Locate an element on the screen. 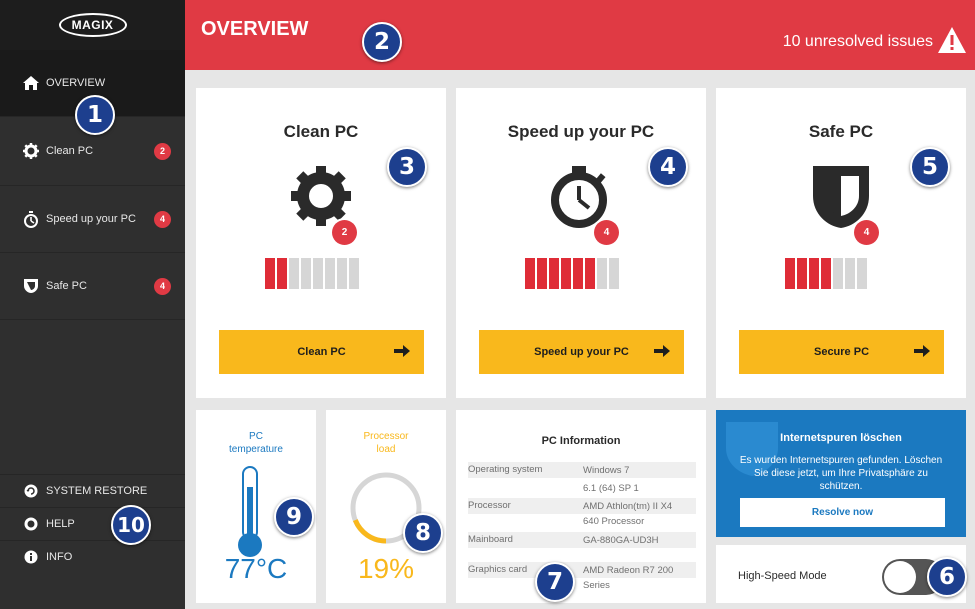  info-value: AMD Radeon R7 200 is located at coordinates (628, 570).